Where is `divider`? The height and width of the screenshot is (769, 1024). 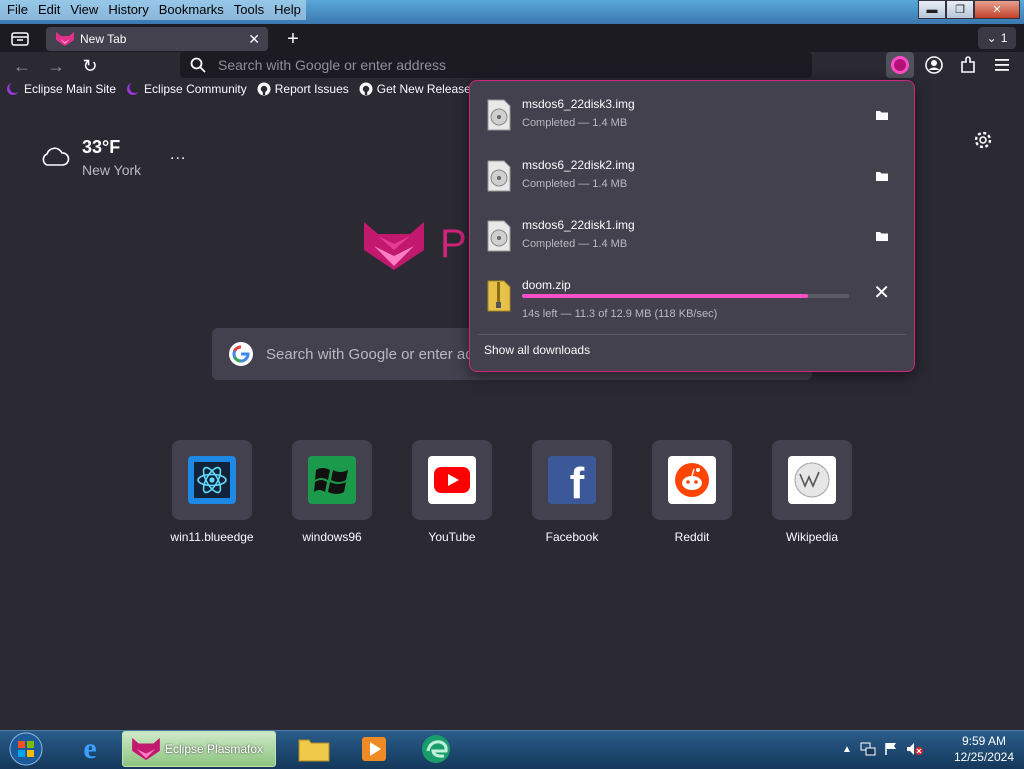 divider is located at coordinates (692, 334).